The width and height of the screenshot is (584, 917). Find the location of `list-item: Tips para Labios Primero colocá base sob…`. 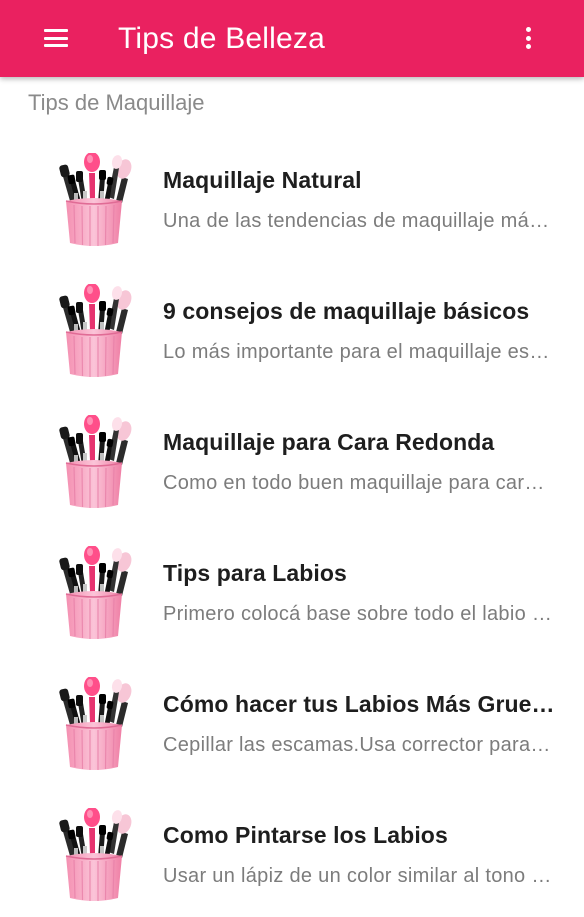

list-item: Tips para Labios Primero colocá base sob… is located at coordinates (292, 589).